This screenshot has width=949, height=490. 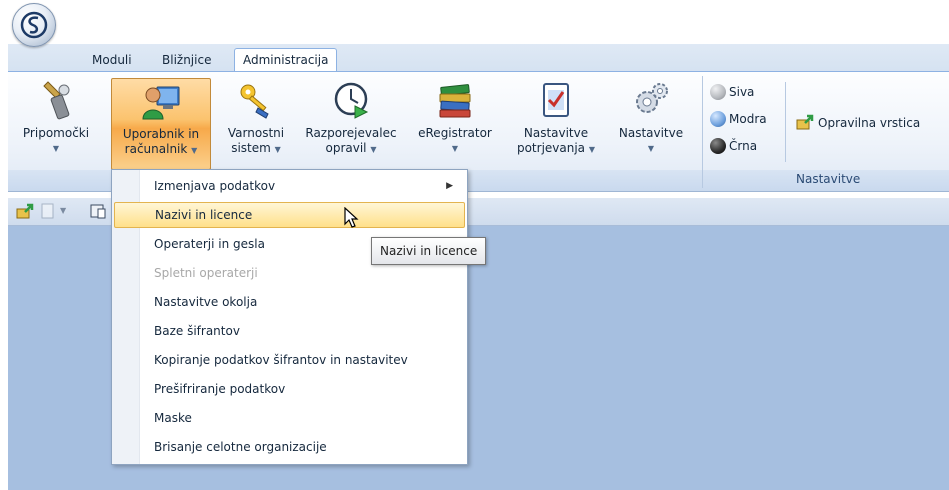 I want to click on tab-administracija: Administracija, so click(x=286, y=60).